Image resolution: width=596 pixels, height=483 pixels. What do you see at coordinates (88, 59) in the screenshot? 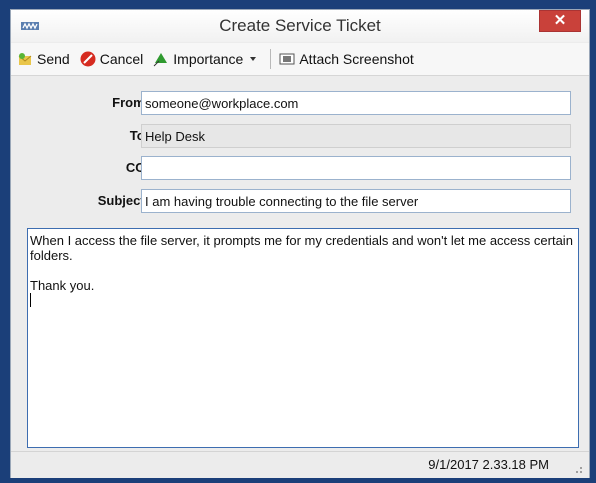
I see `cancel-icon` at bounding box center [88, 59].